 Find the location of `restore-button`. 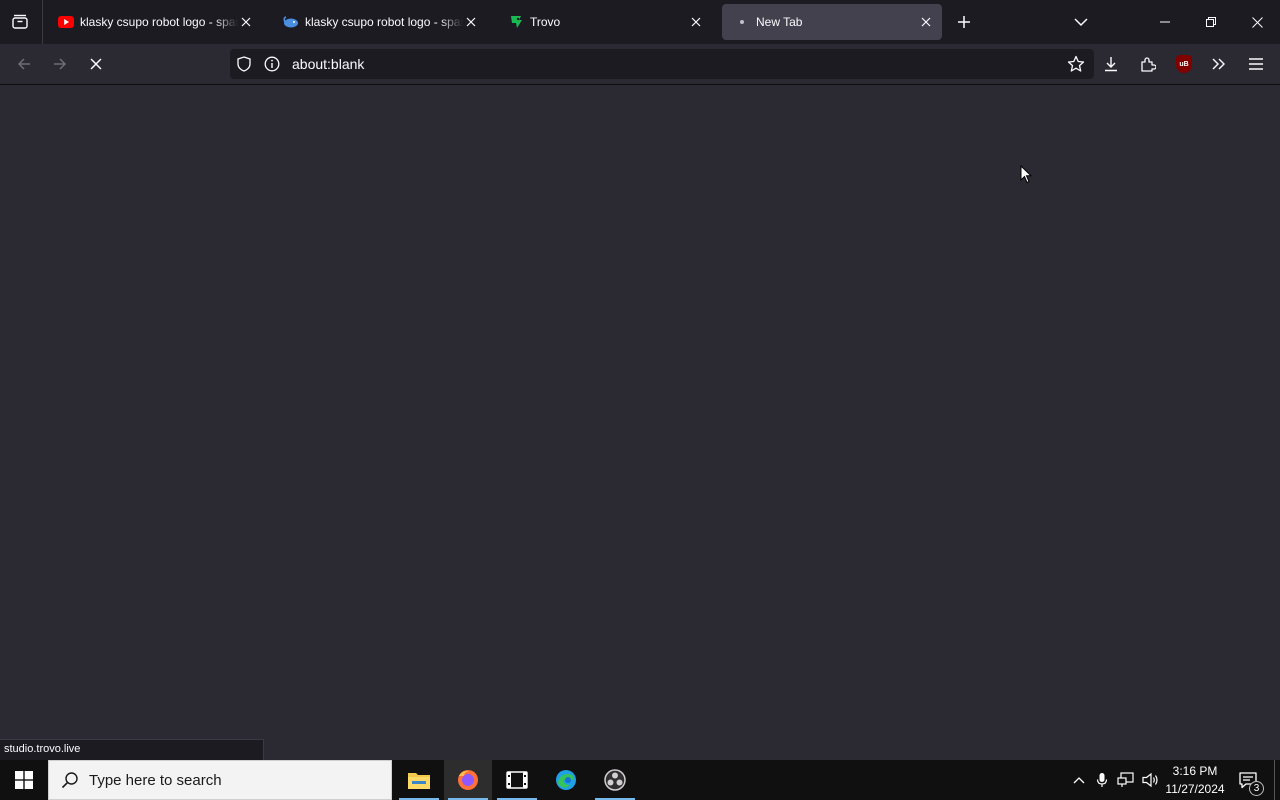

restore-button is located at coordinates (1211, 22).